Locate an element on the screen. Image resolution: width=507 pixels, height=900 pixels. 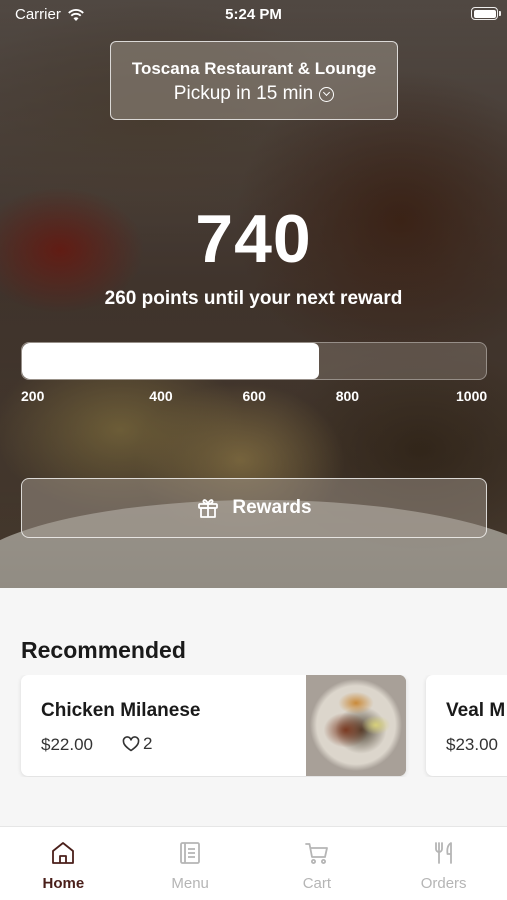
item-likes: 2 is located at coordinates (137, 744).